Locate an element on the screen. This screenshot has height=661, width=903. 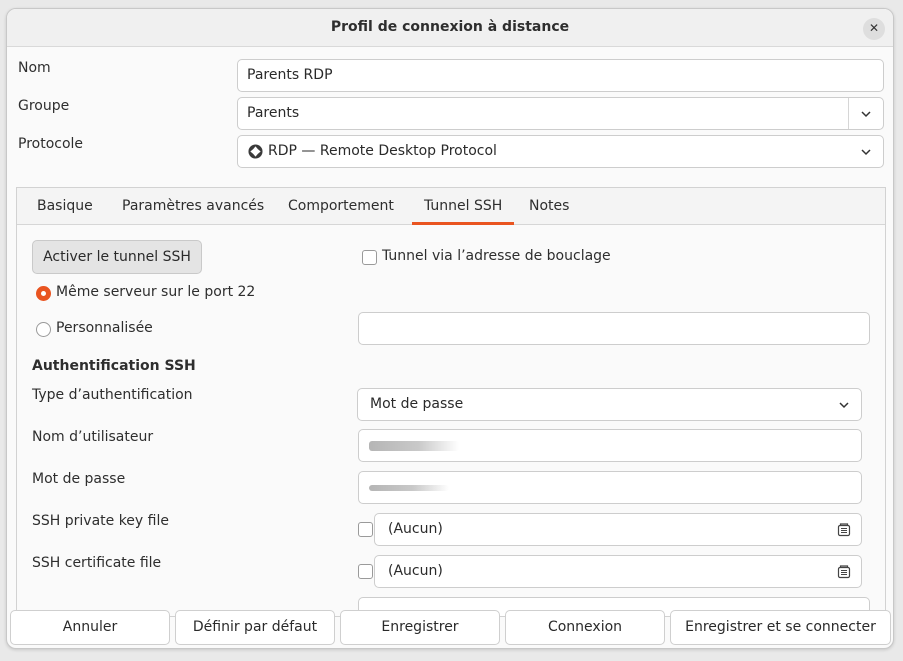
private-key-label: SSH private key file is located at coordinates (100, 521).